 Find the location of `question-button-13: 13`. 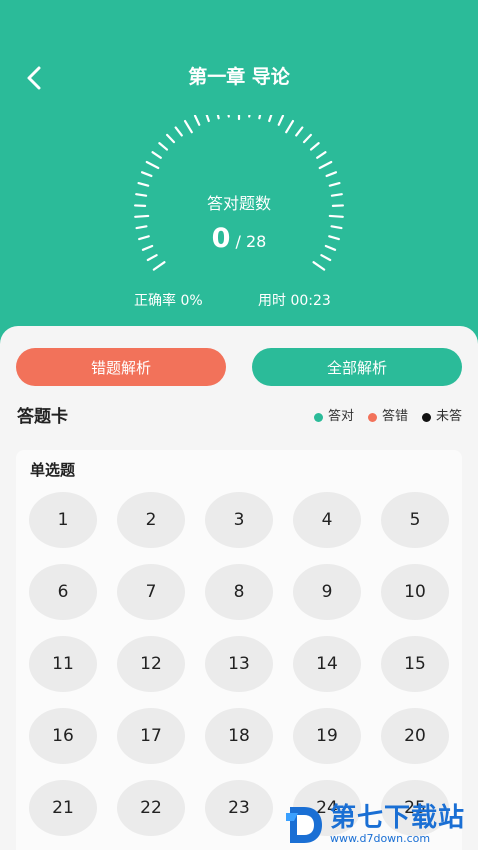

question-button-13: 13 is located at coordinates (239, 664).